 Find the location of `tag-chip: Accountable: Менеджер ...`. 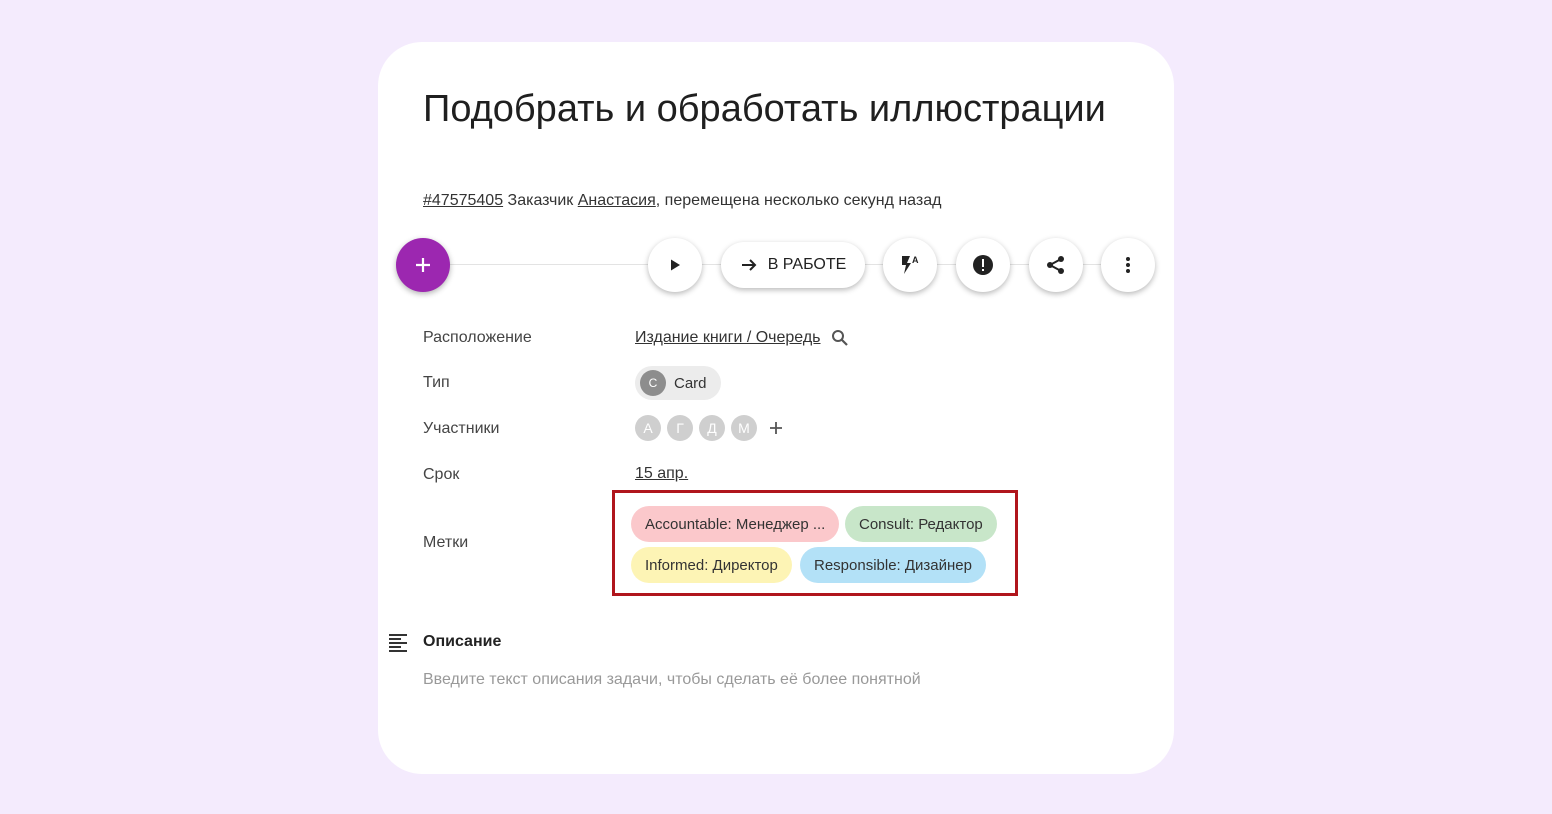

tag-chip: Accountable: Менеджер ... is located at coordinates (735, 524).